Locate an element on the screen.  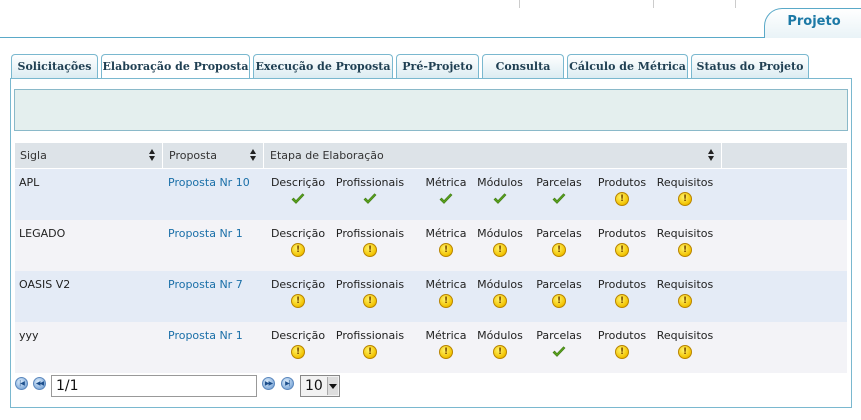
sigla-cell: LEGADO is located at coordinates (42, 233).